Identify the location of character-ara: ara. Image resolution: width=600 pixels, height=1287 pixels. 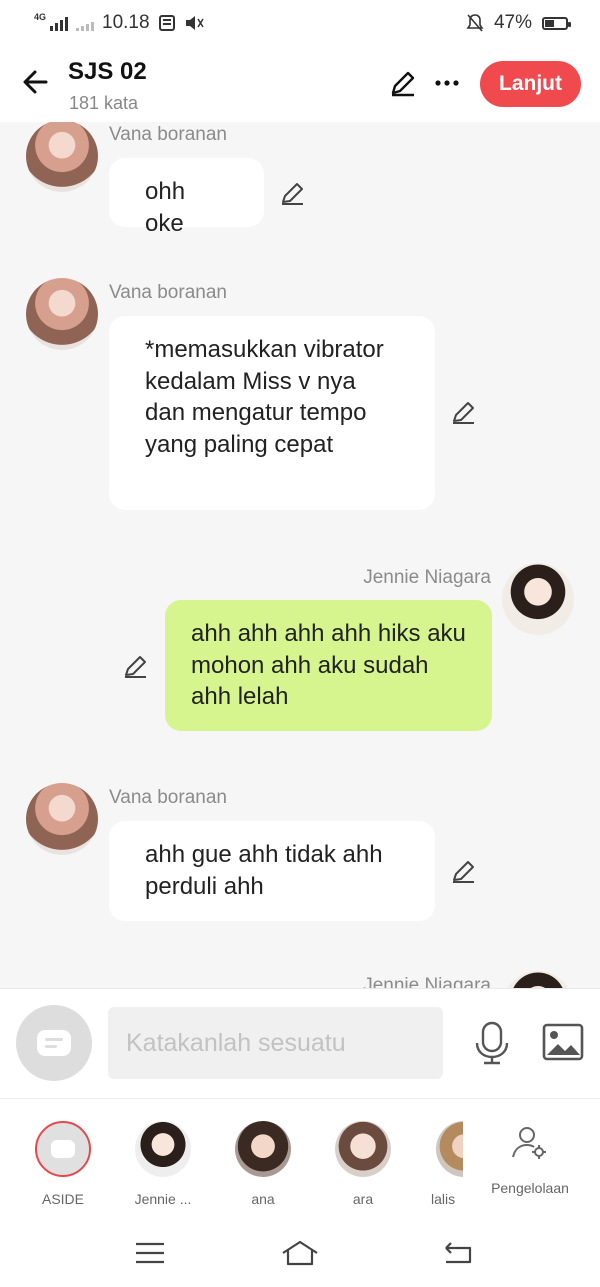
(363, 1163).